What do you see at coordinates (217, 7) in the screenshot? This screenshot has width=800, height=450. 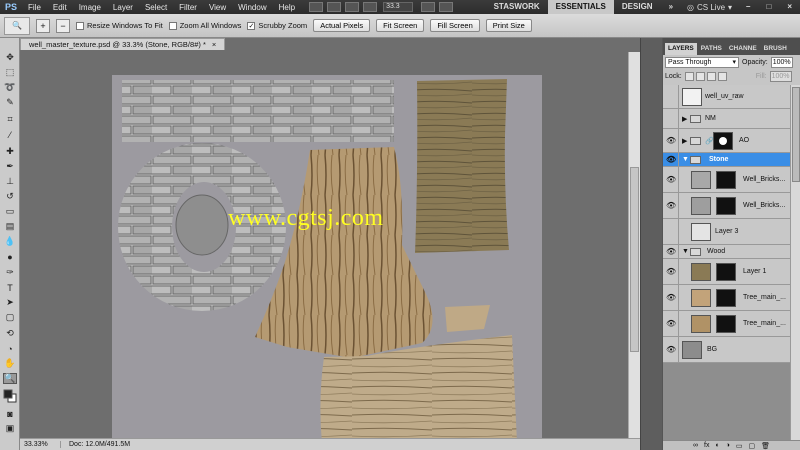 I see `menu-view: View` at bounding box center [217, 7].